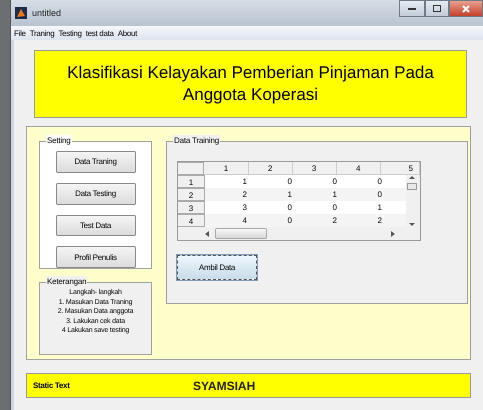 This screenshot has height=410, width=483. I want to click on scroll-down-icon, so click(412, 224).